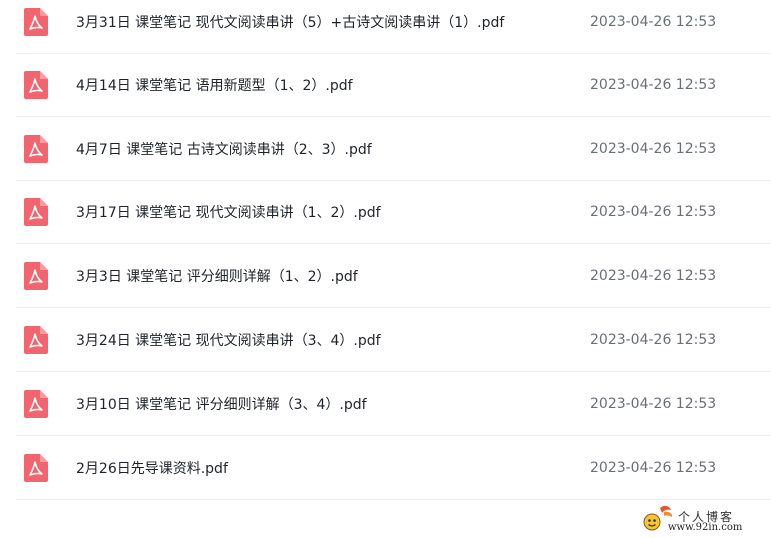 The height and width of the screenshot is (538, 771). What do you see at coordinates (152, 468) in the screenshot?
I see `file-name: 2月26日先导课资料.pdf` at bounding box center [152, 468].